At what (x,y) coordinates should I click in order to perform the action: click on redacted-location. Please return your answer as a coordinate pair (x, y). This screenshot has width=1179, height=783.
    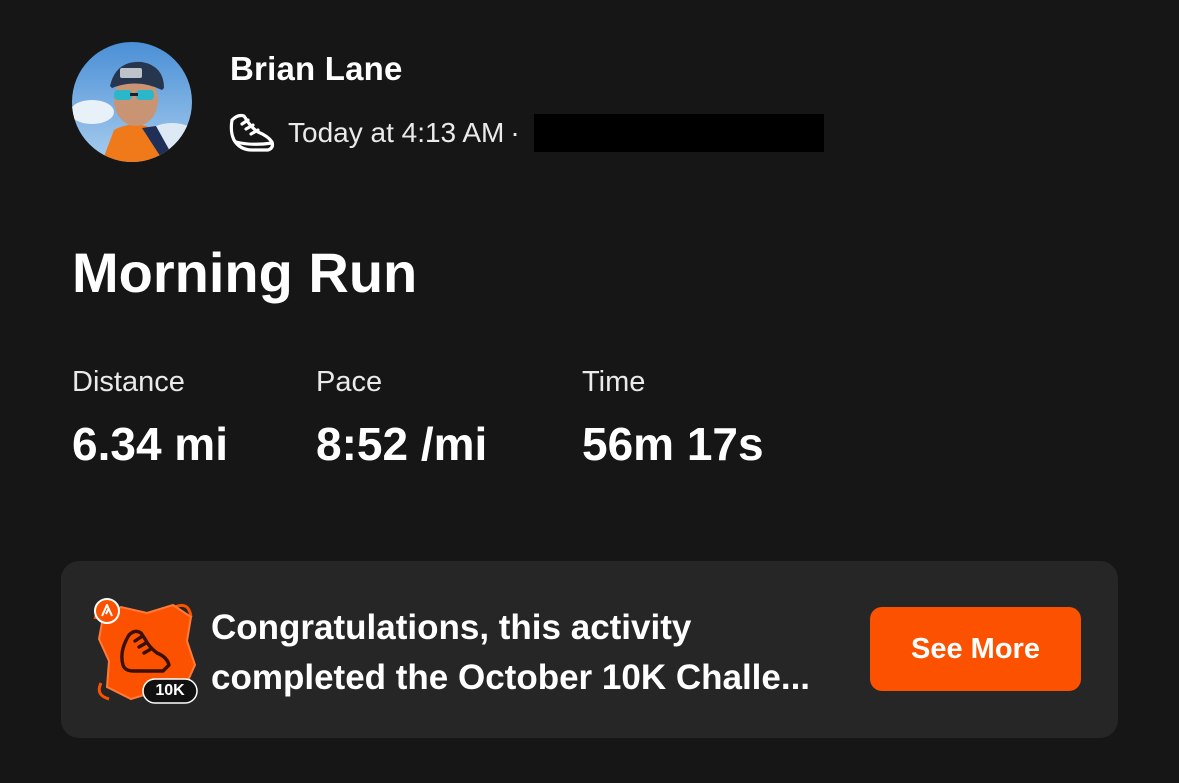
    Looking at the image, I should click on (678, 133).